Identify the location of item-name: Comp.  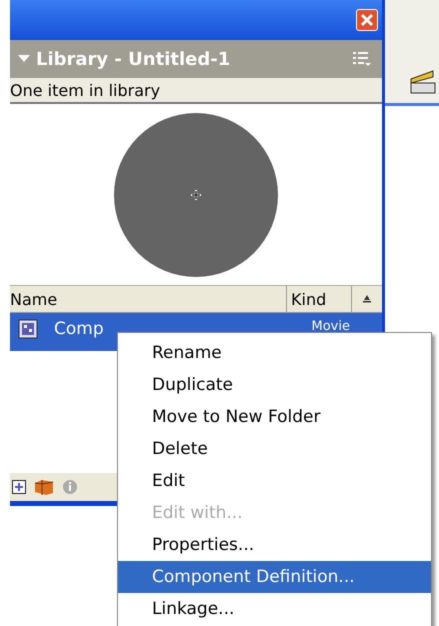
(79, 329).